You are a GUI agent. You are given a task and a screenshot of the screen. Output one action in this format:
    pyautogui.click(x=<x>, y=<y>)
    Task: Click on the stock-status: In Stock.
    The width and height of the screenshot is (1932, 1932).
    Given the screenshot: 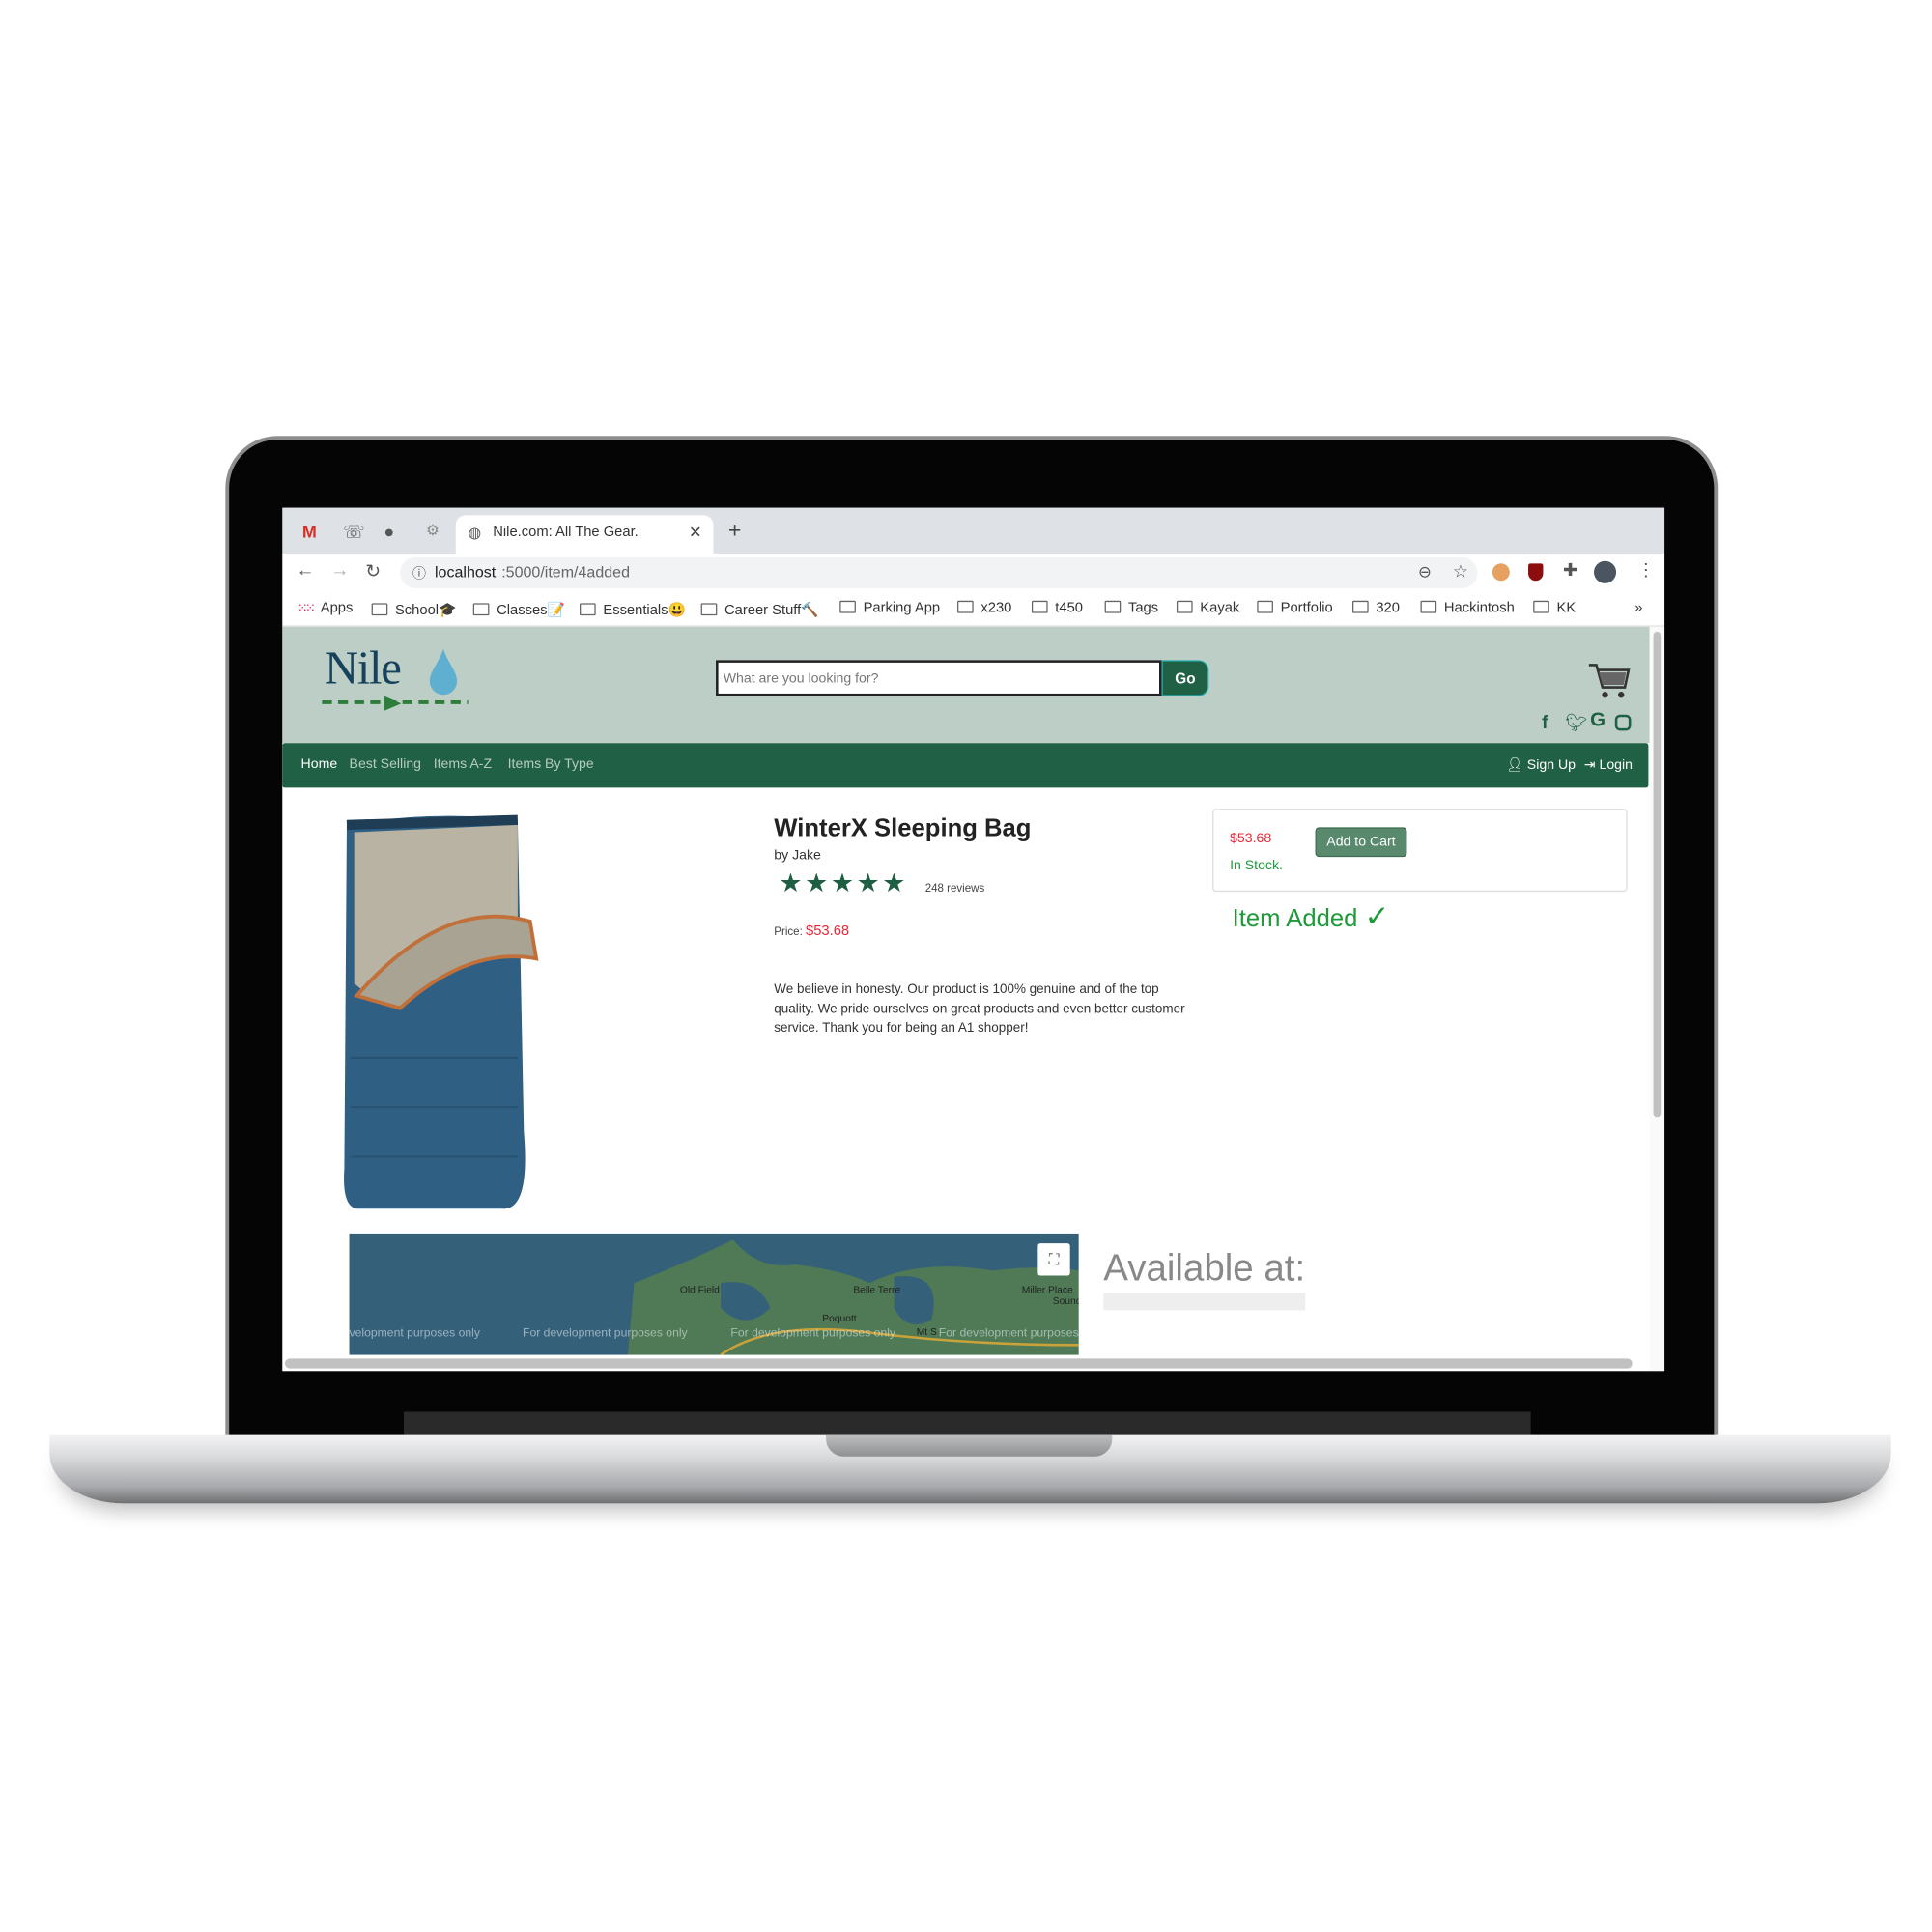 What is the action you would take?
    pyautogui.click(x=1256, y=865)
    